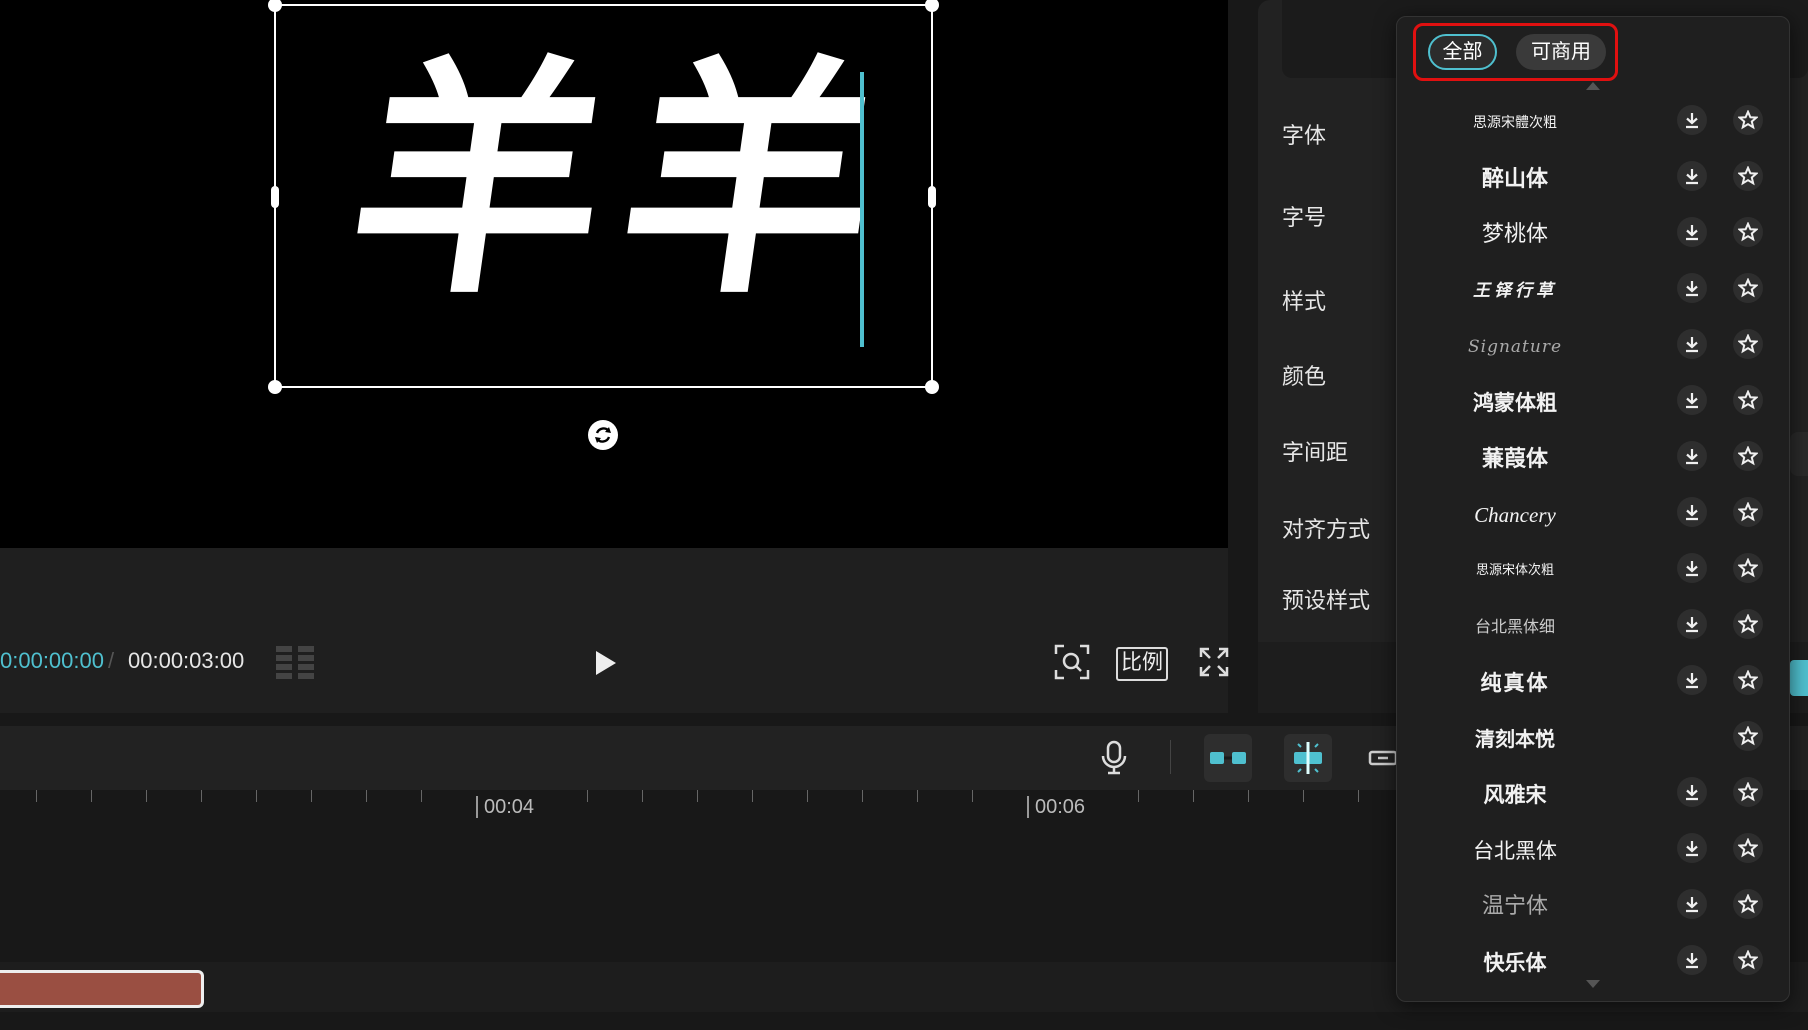 This screenshot has height=1030, width=1808. Describe the element at coordinates (1799, 454) in the screenshot. I see `panel-collapse-icon` at that location.